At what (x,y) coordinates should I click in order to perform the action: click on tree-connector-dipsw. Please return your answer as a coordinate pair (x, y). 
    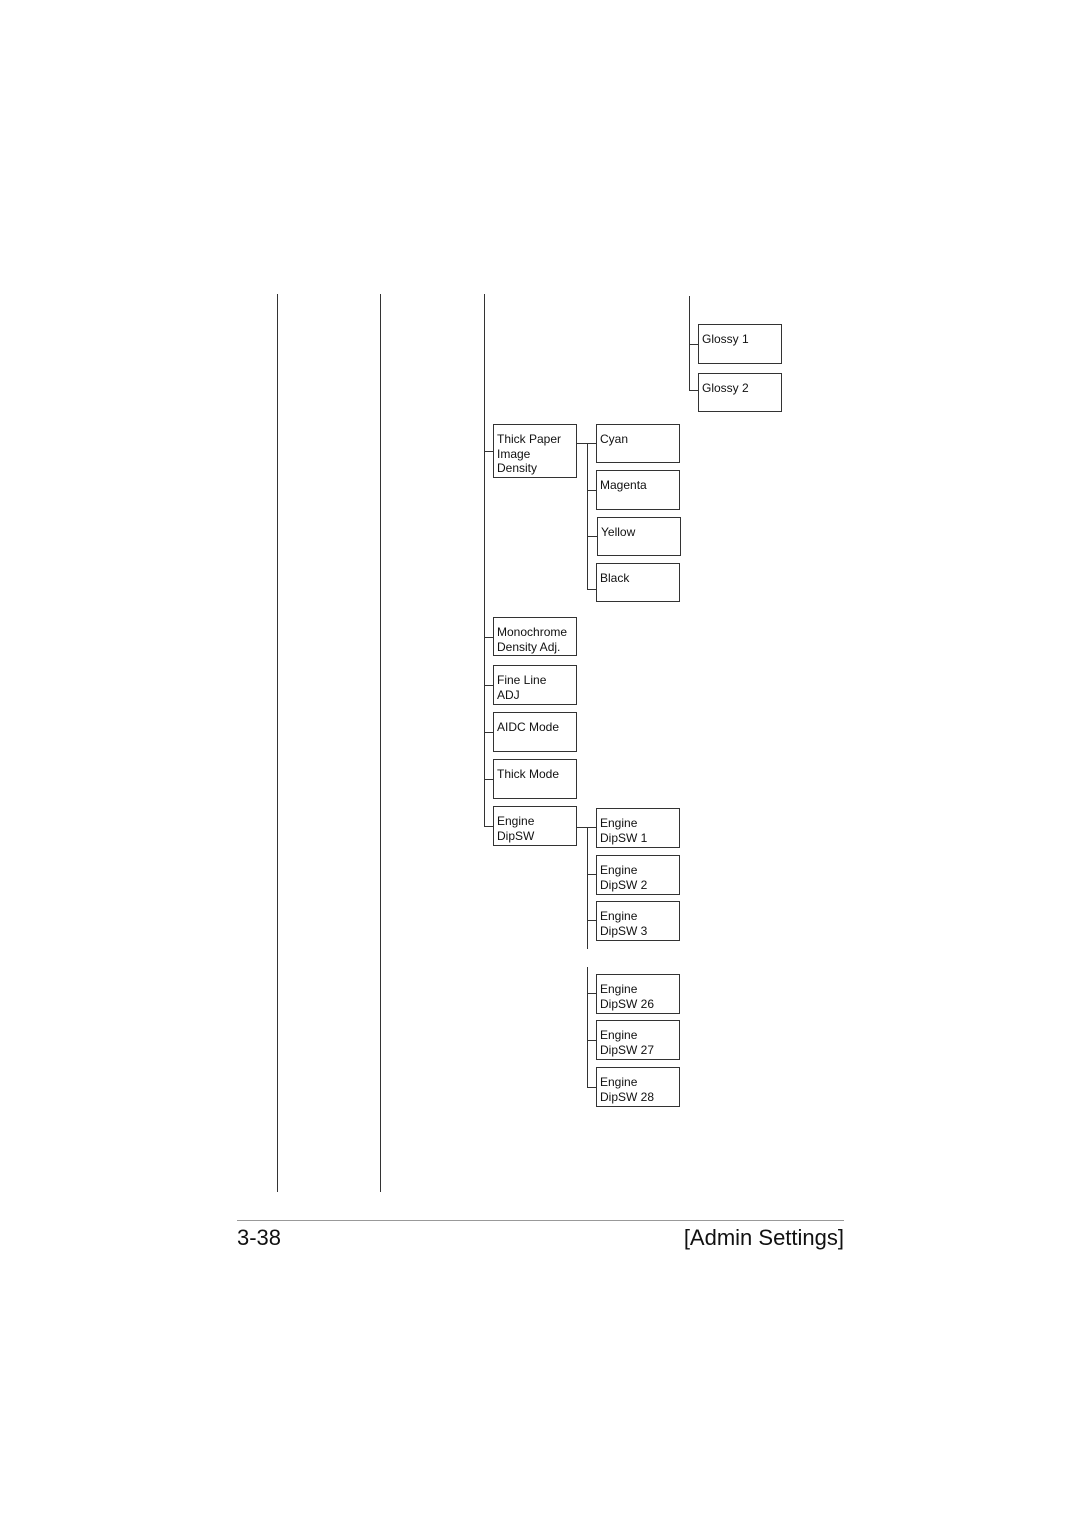
    Looking at the image, I should click on (587, 888).